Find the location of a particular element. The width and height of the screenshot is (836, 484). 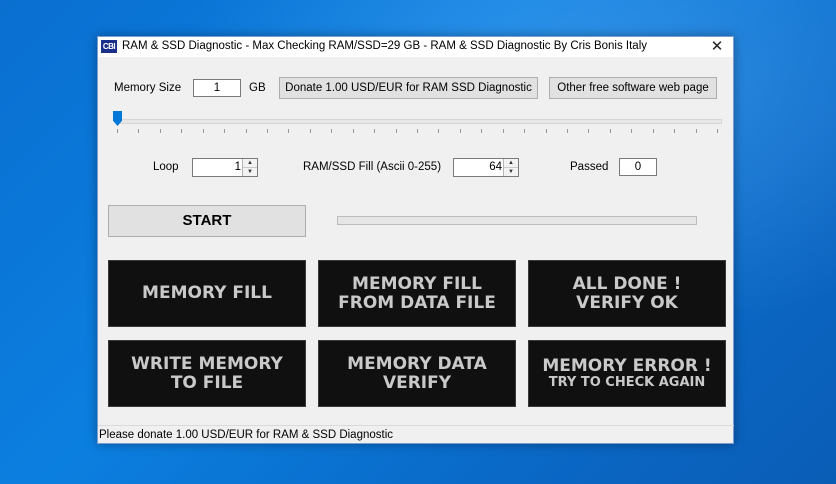

fill-value: 64 is located at coordinates (495, 167).